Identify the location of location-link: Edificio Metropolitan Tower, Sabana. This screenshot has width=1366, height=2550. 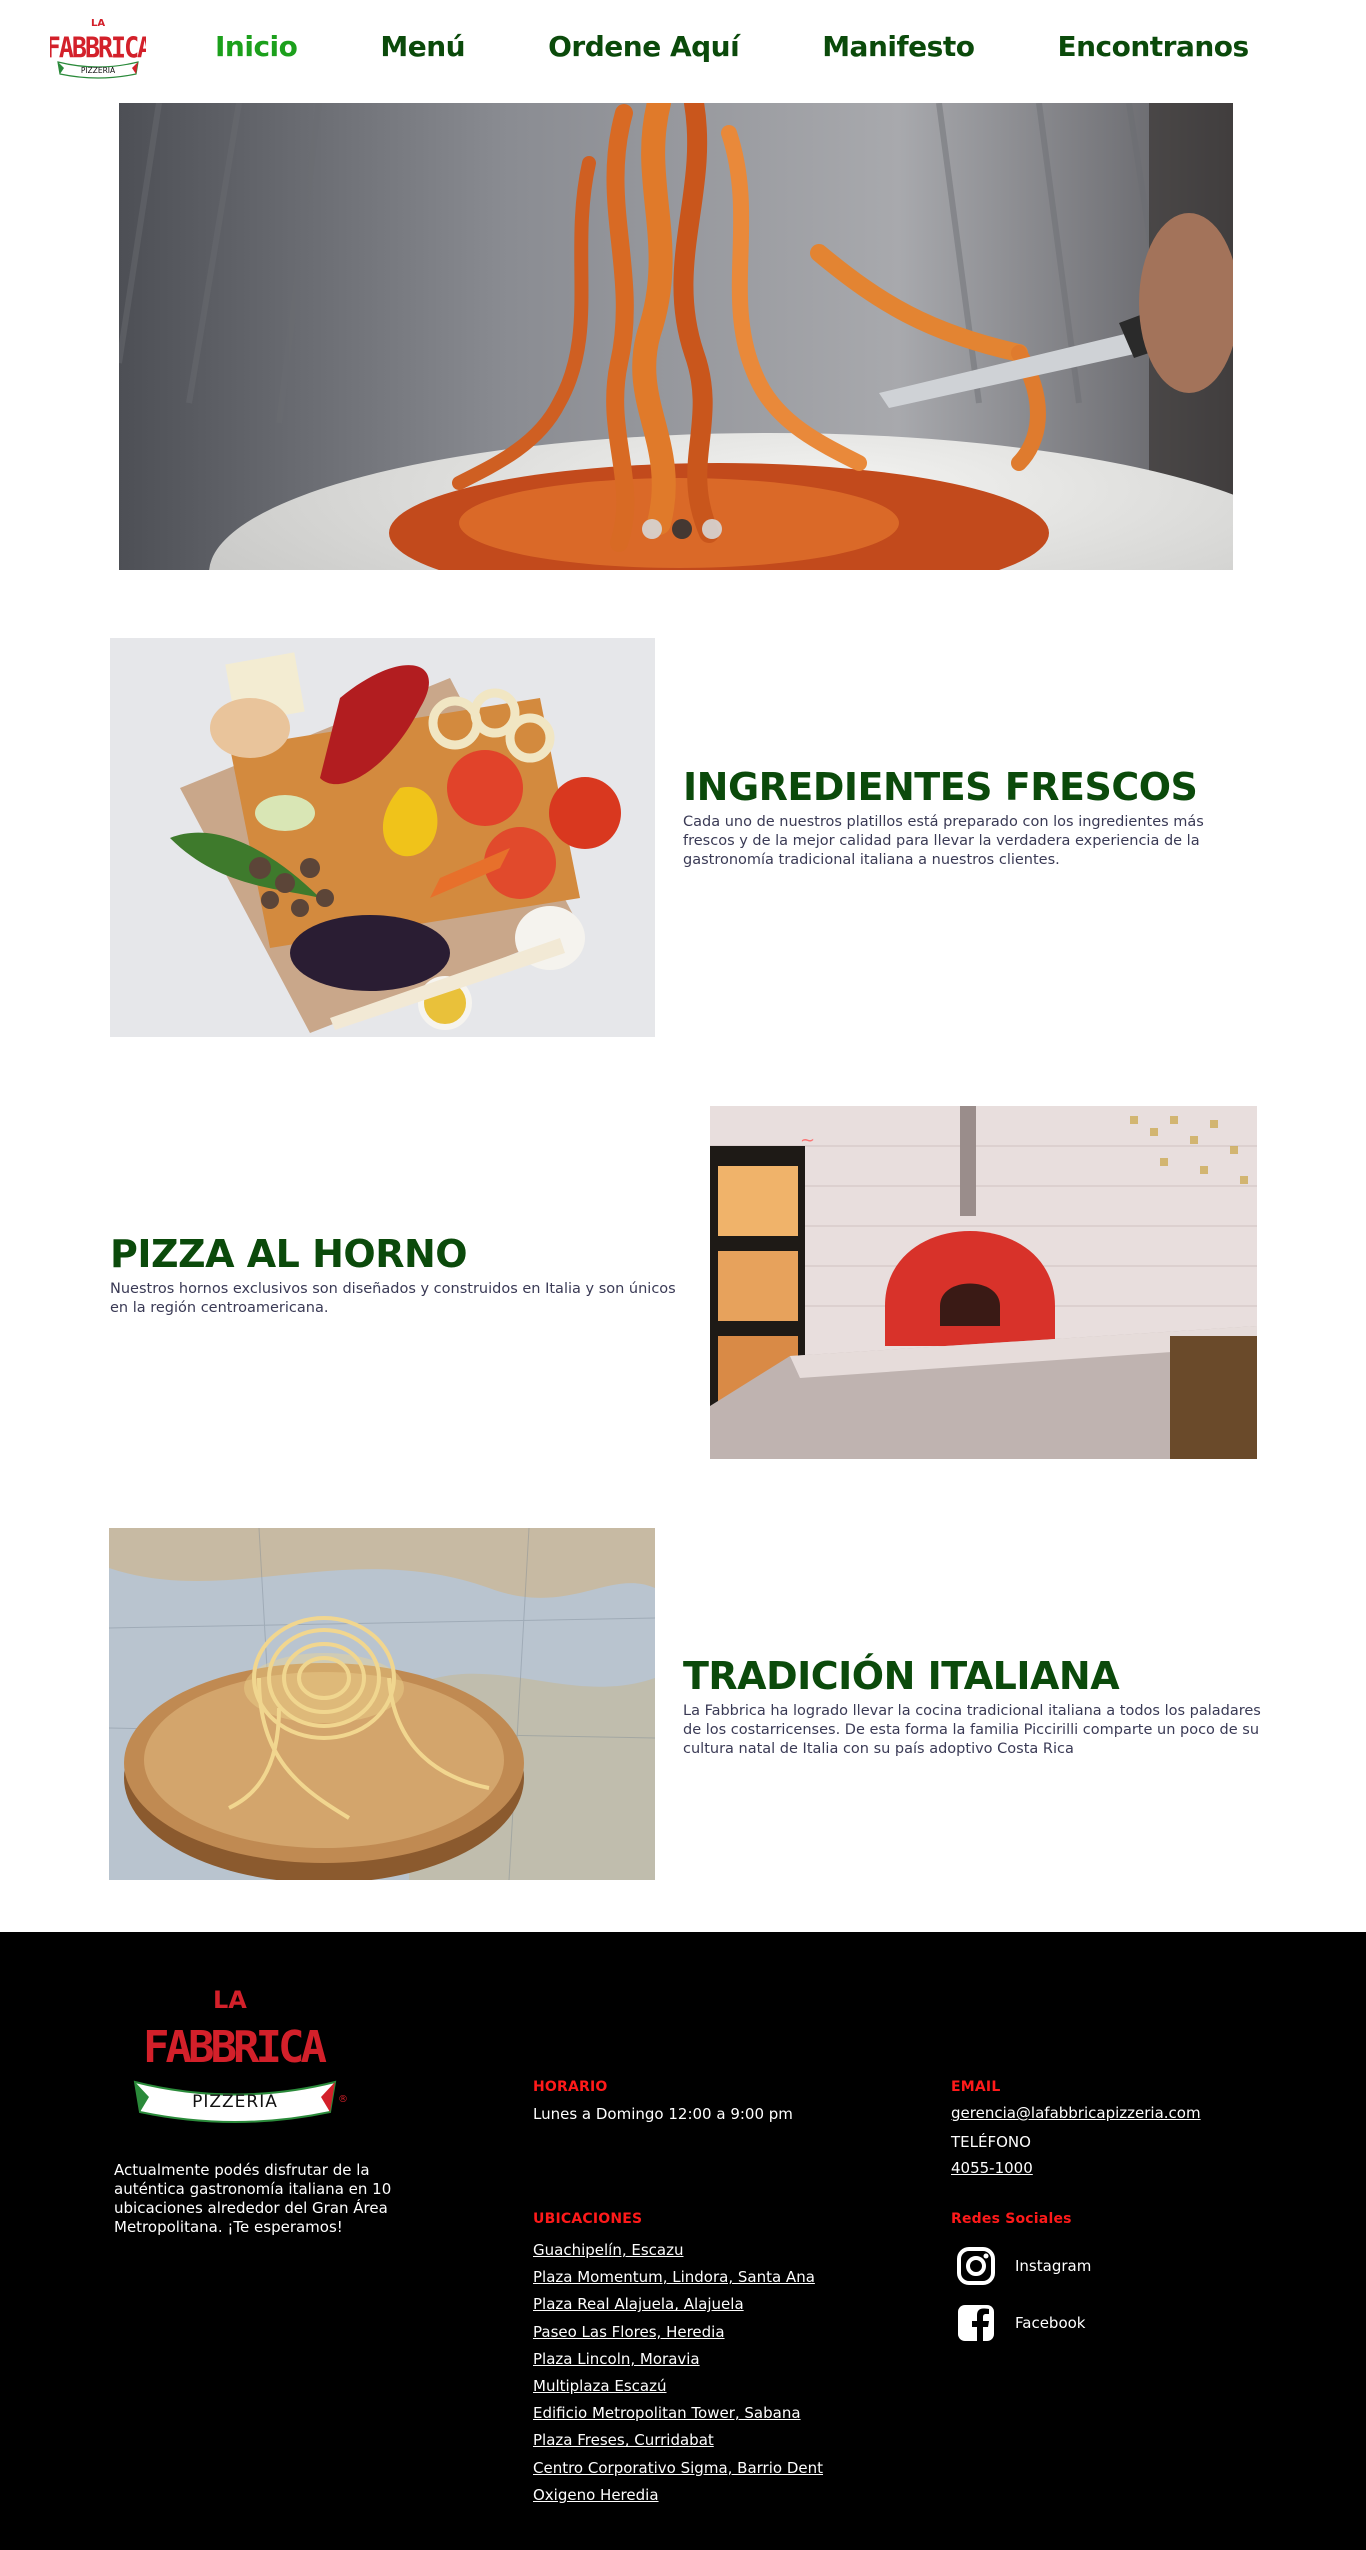
(678, 2413).